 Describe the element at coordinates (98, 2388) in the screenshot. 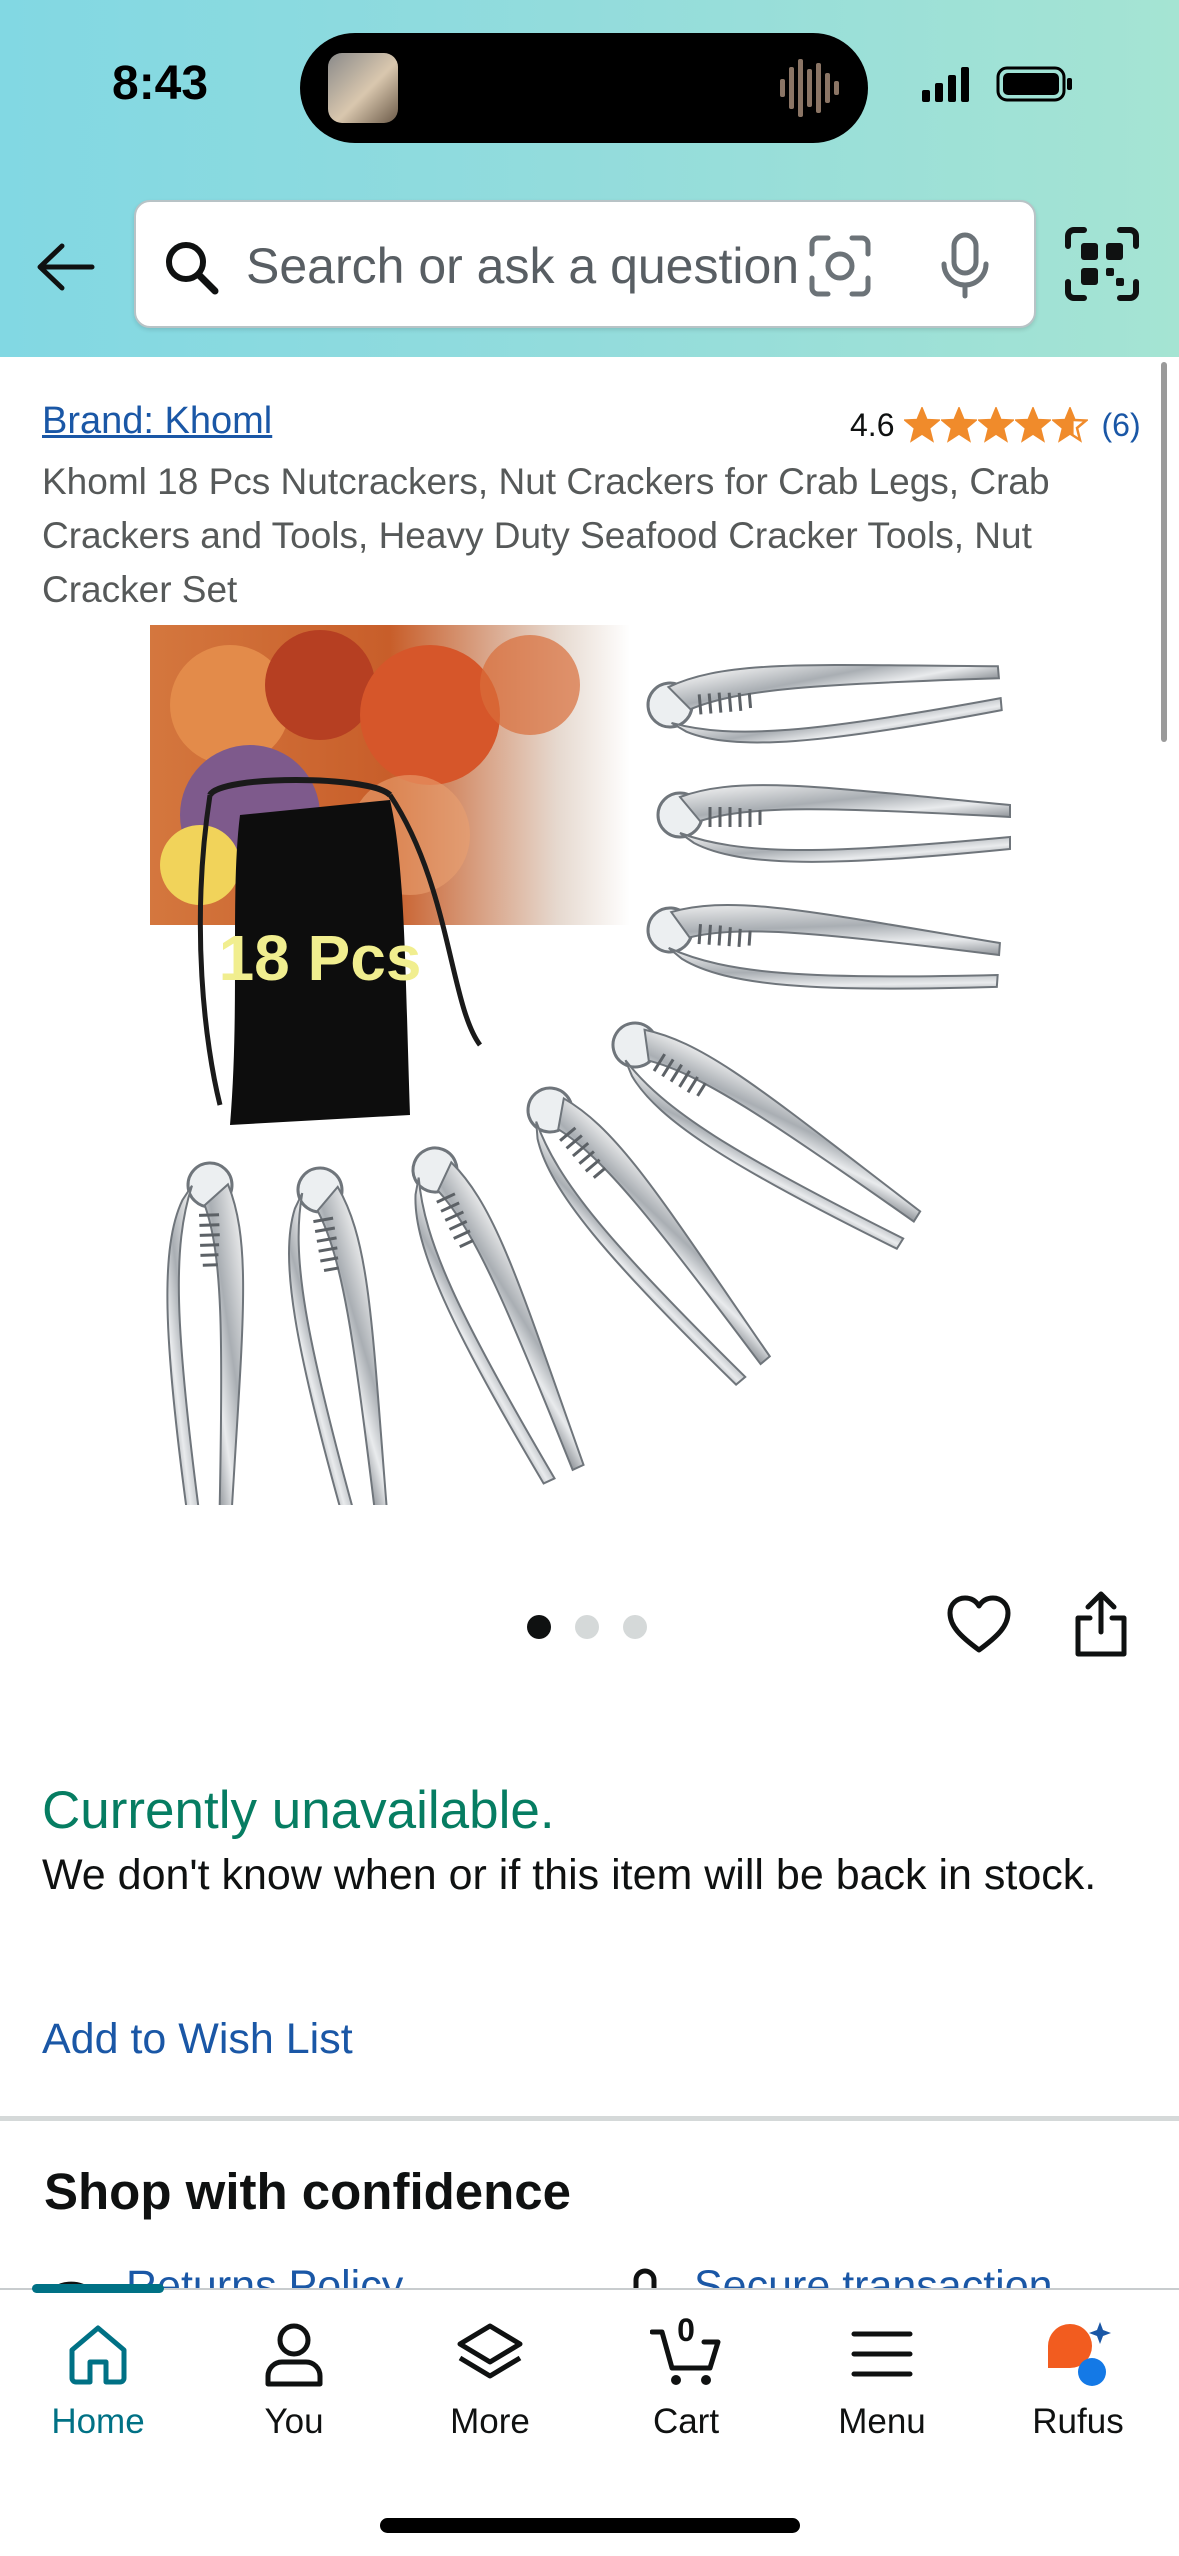

I see `tab-home: Home` at that location.